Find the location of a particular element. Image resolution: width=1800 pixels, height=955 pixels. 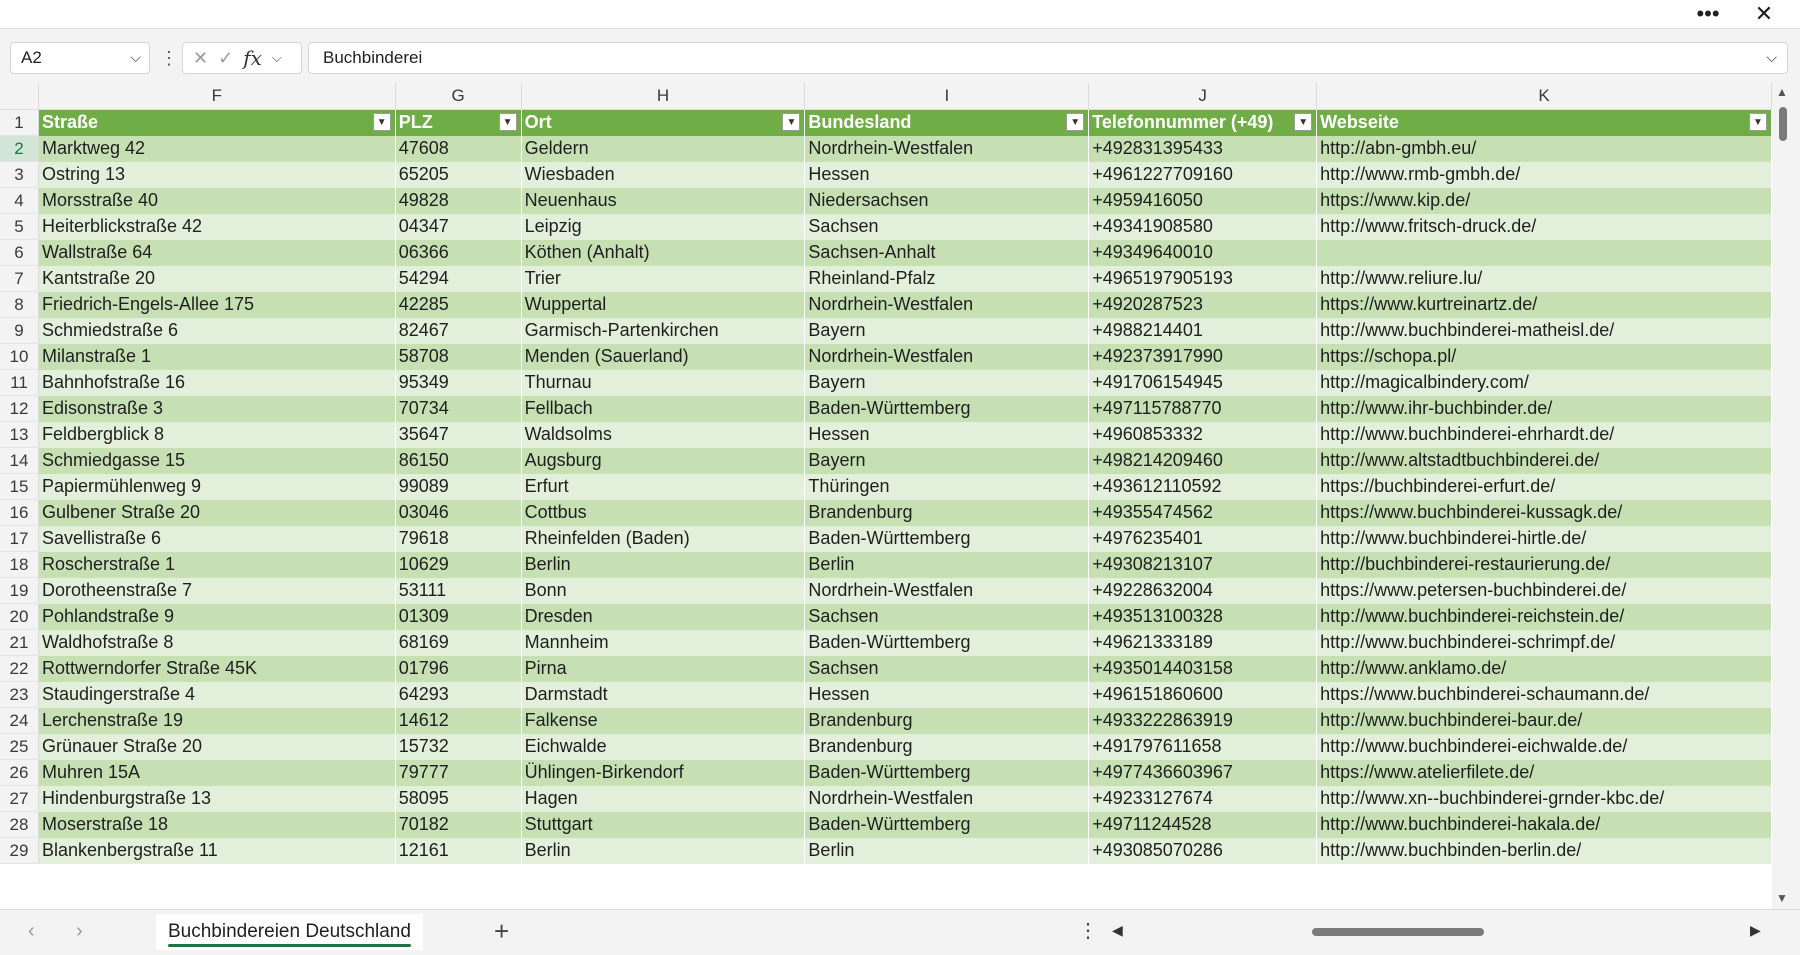

cell-strasse: Ostring 13 is located at coordinates (217, 174).